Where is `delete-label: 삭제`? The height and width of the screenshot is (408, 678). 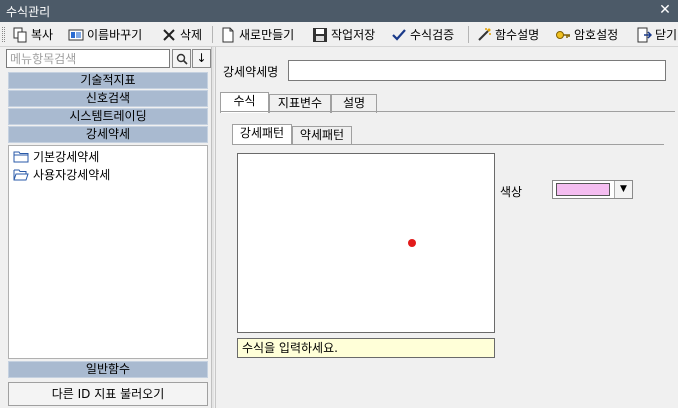
delete-label: 삭제 is located at coordinates (191, 35).